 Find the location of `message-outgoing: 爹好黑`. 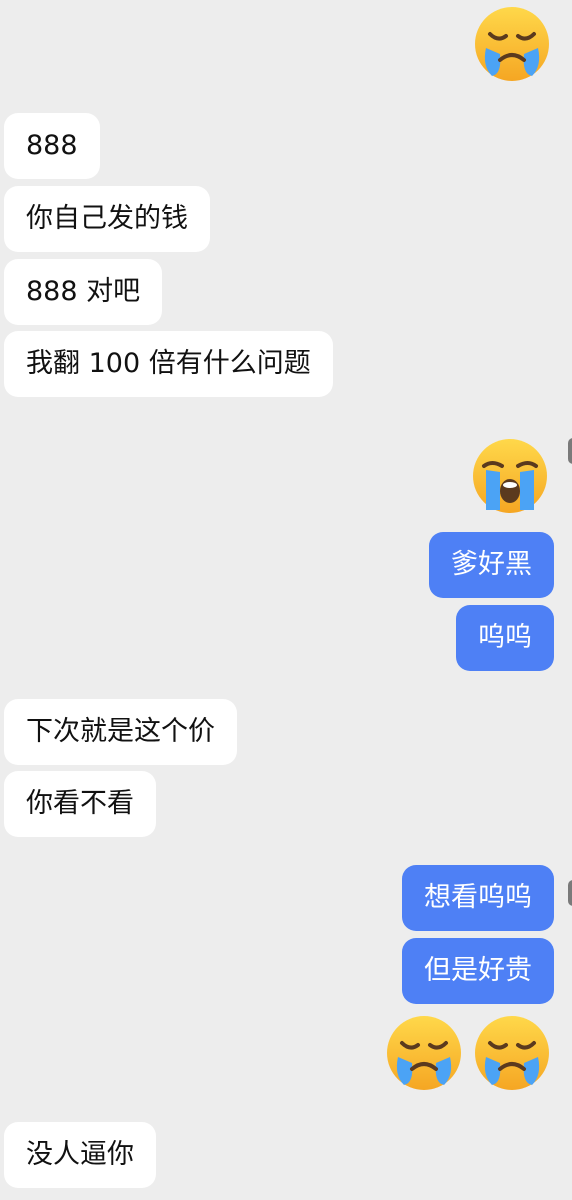

message-outgoing: 爹好黑 is located at coordinates (491, 565).